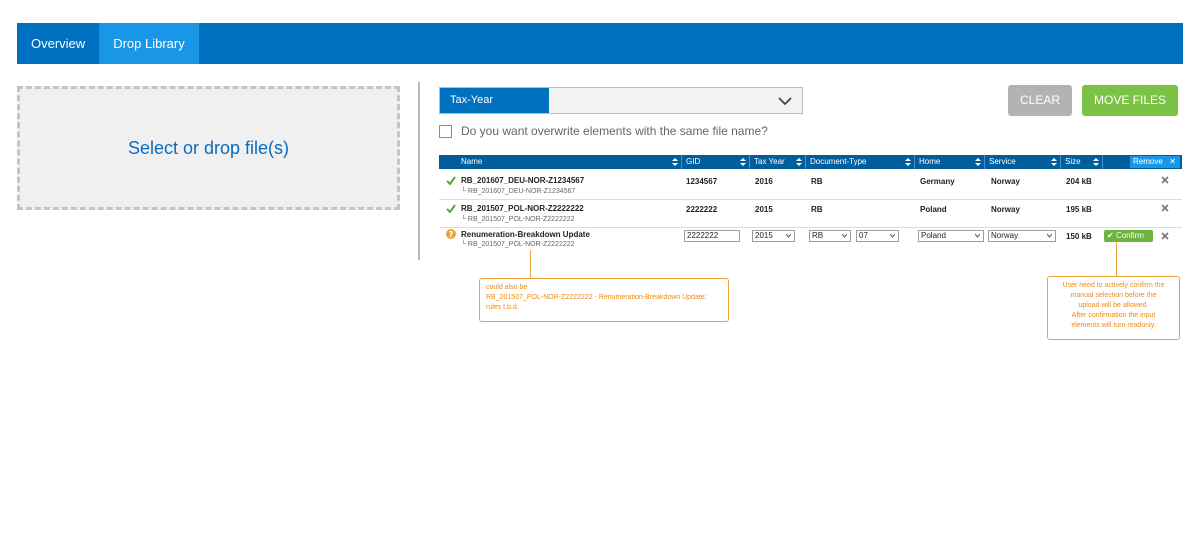  What do you see at coordinates (472, 161) in the screenshot?
I see `column-label: Name` at bounding box center [472, 161].